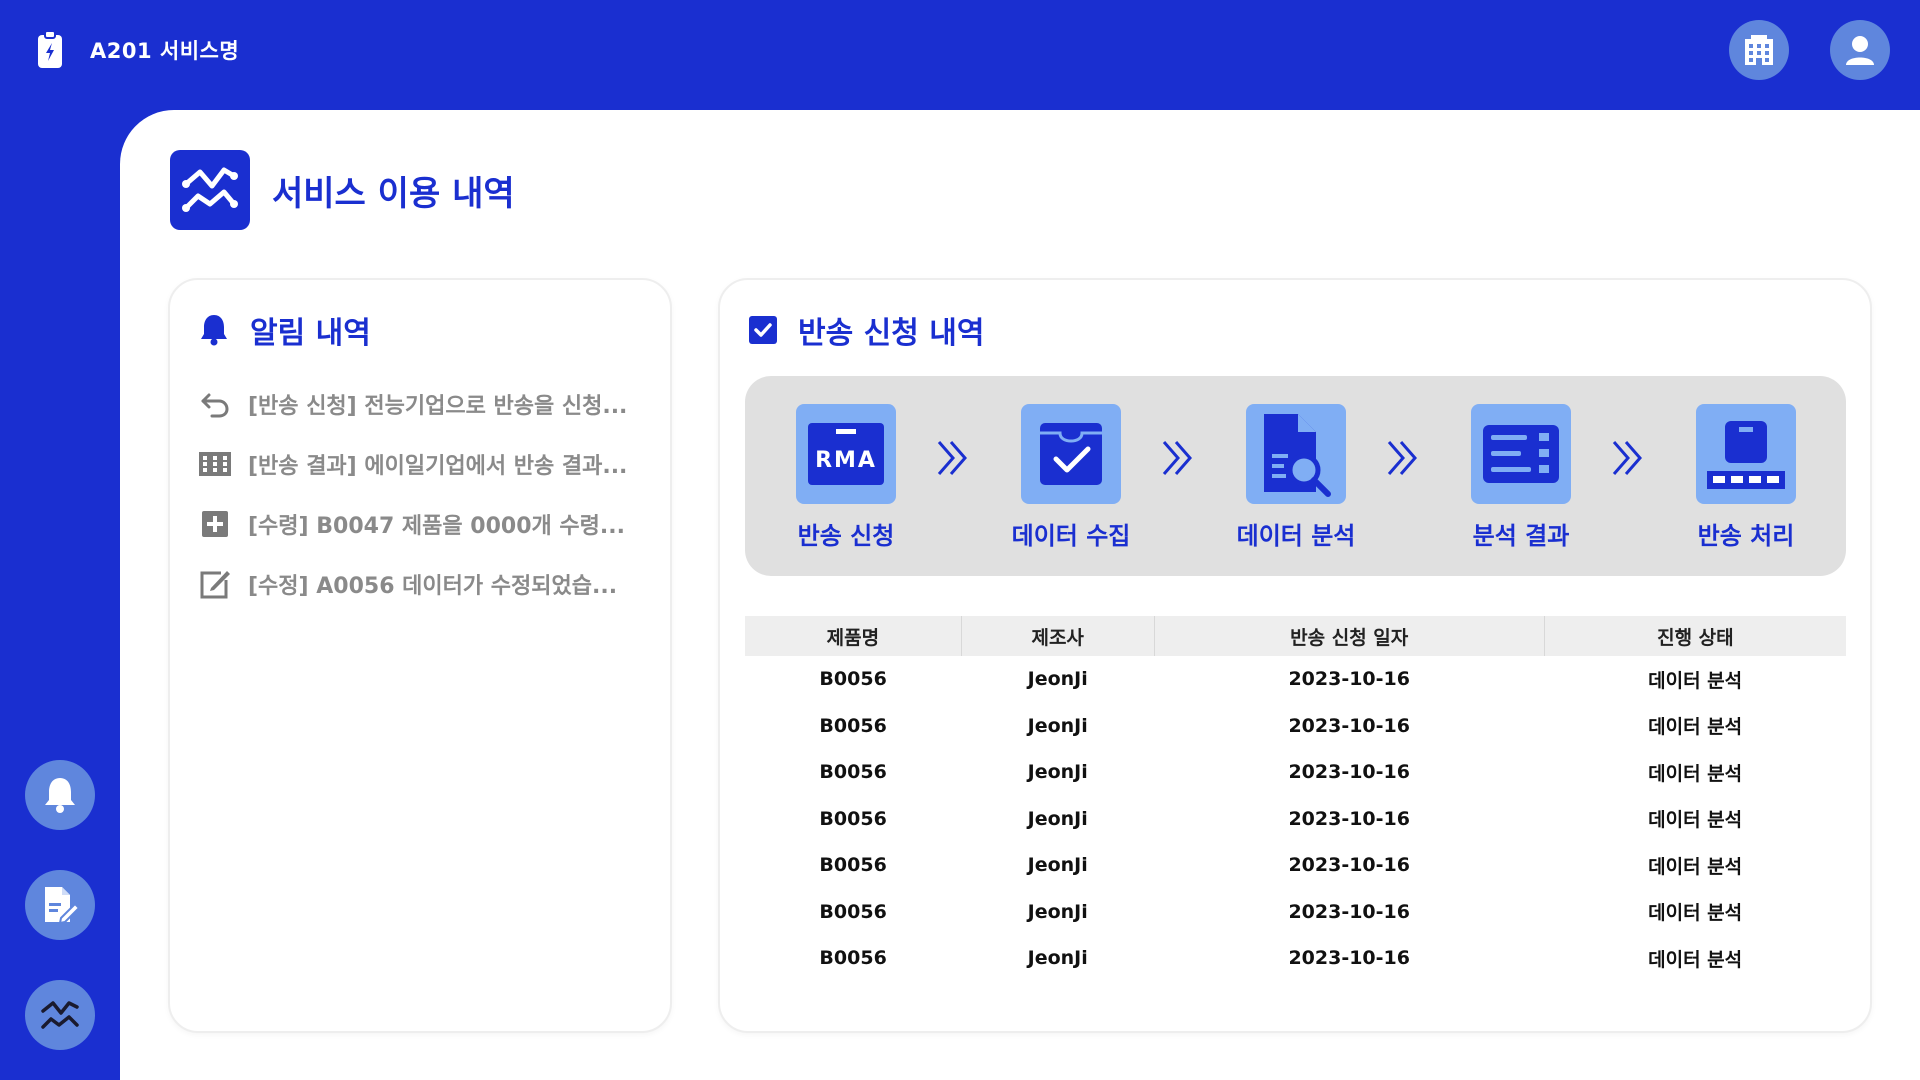  I want to click on result-list-icon, so click(1521, 454).